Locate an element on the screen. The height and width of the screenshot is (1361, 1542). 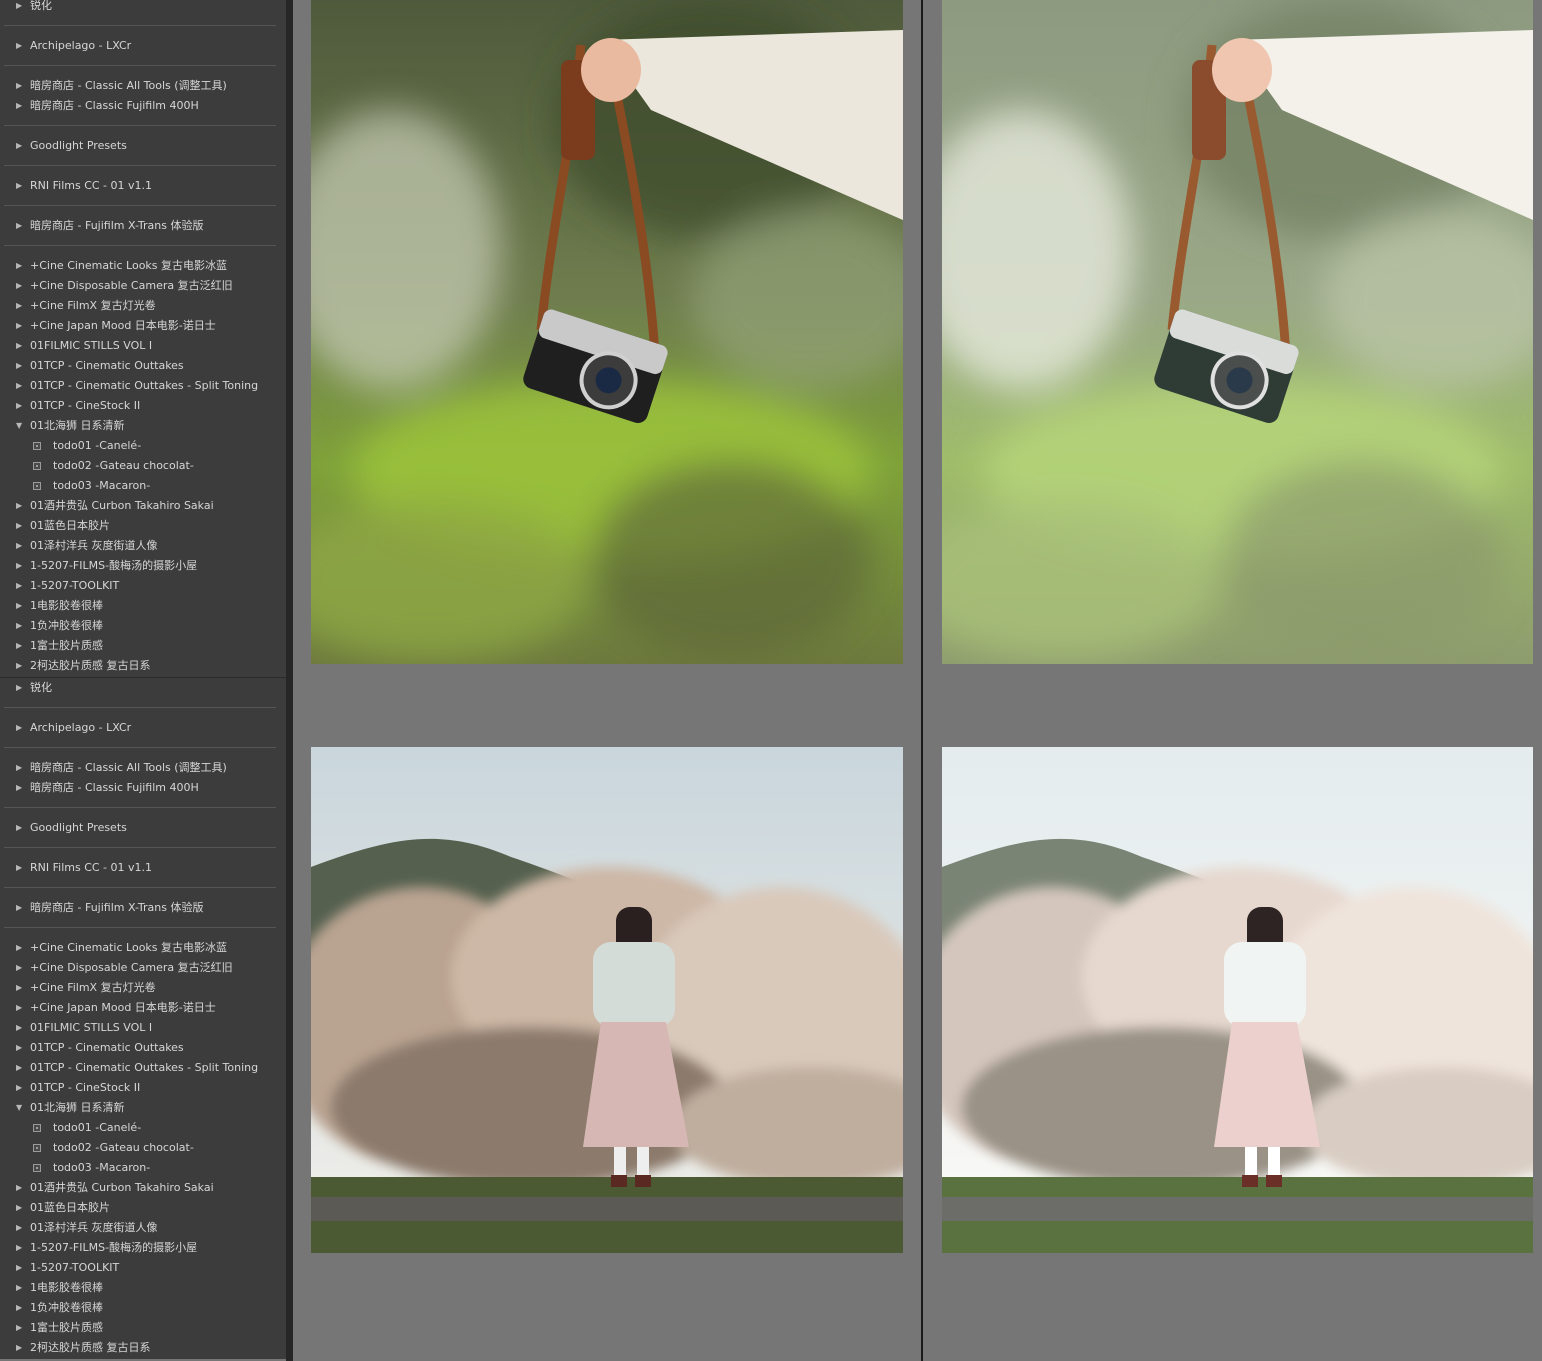
preset-folder: ▶ 01泽村洋兵 灰度街道人像 is located at coordinates (143, 1228).